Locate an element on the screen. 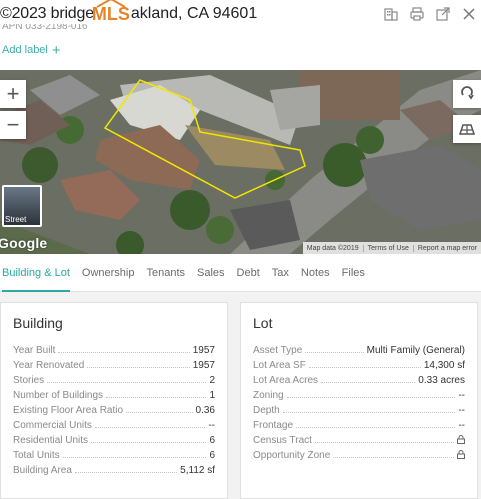 The width and height of the screenshot is (481, 499). row-value: 0.36 is located at coordinates (205, 410).